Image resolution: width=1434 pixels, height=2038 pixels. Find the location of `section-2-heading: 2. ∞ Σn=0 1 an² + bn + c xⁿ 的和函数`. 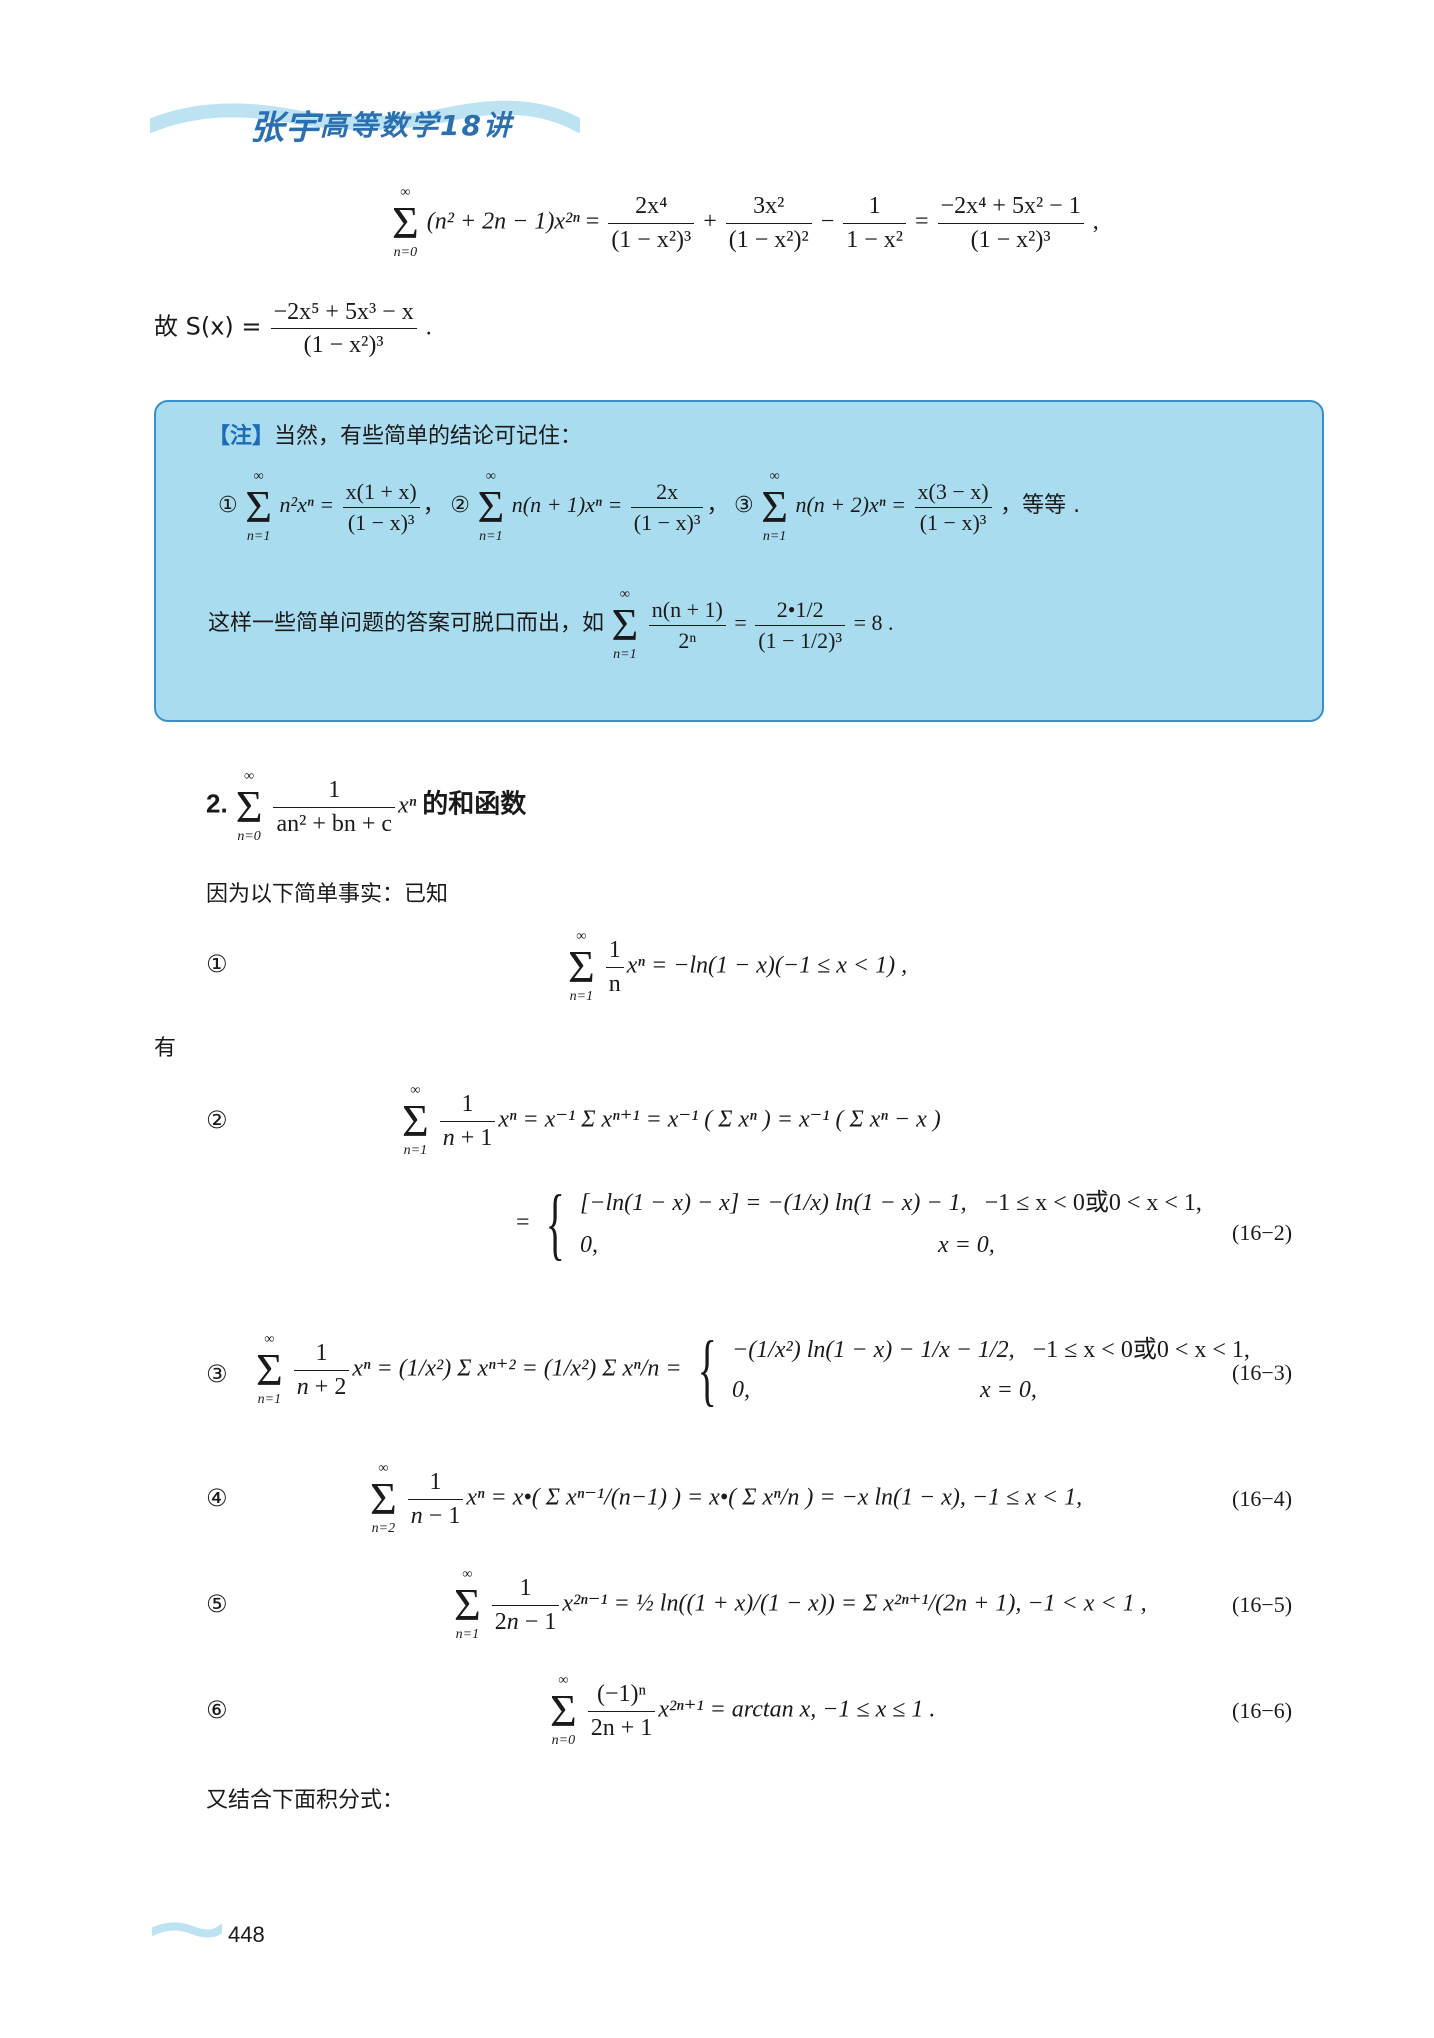

section-2-heading: 2. ∞ Σn=0 1 an² + bn + c xⁿ 的和函数 is located at coordinates (366, 806).